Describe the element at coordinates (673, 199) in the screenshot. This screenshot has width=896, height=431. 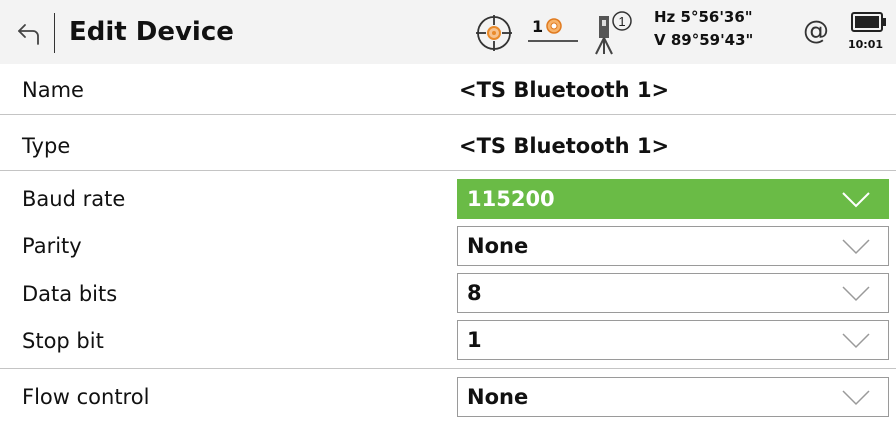
I see `baud-rate-dropdown: 115200` at that location.